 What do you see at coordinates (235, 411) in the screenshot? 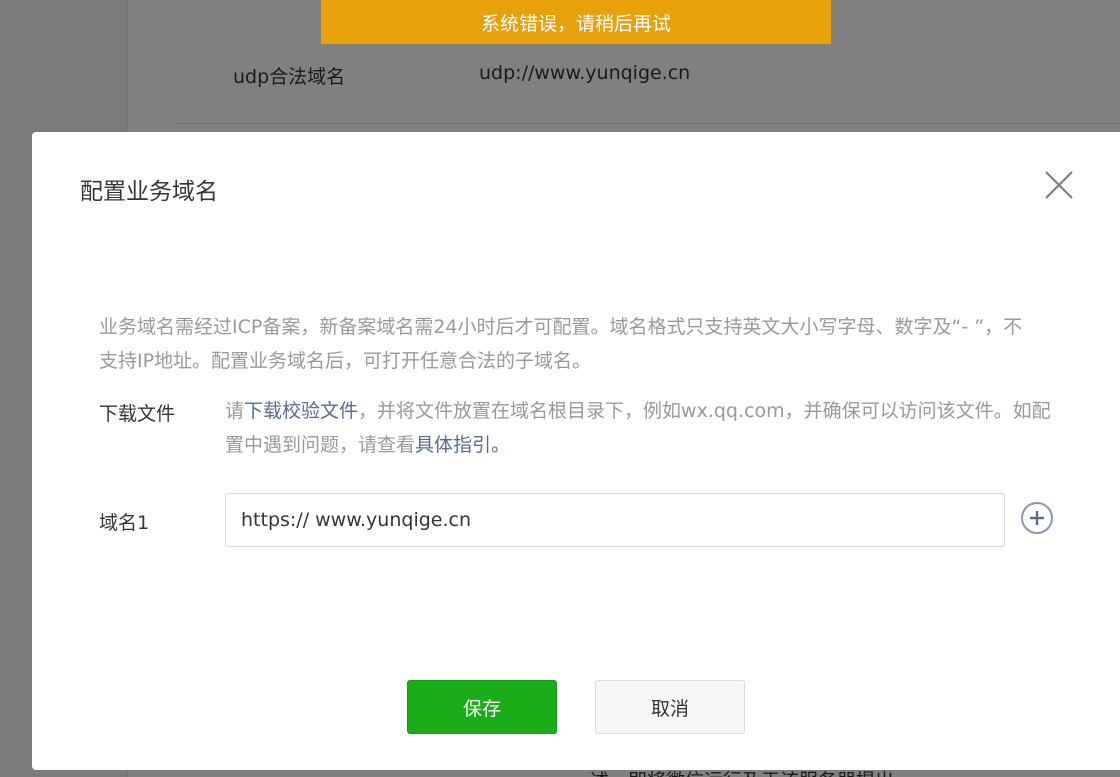
I see `download-prefix: 请` at bounding box center [235, 411].